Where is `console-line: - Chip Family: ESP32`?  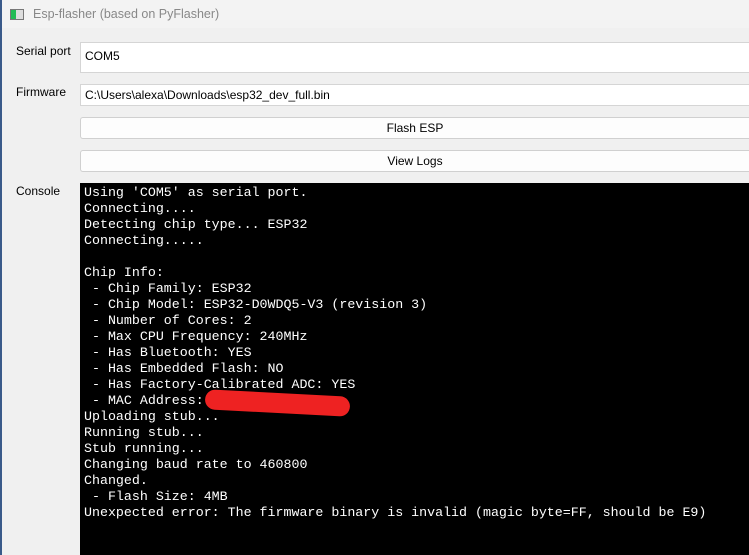 console-line: - Chip Family: ESP32 is located at coordinates (168, 288).